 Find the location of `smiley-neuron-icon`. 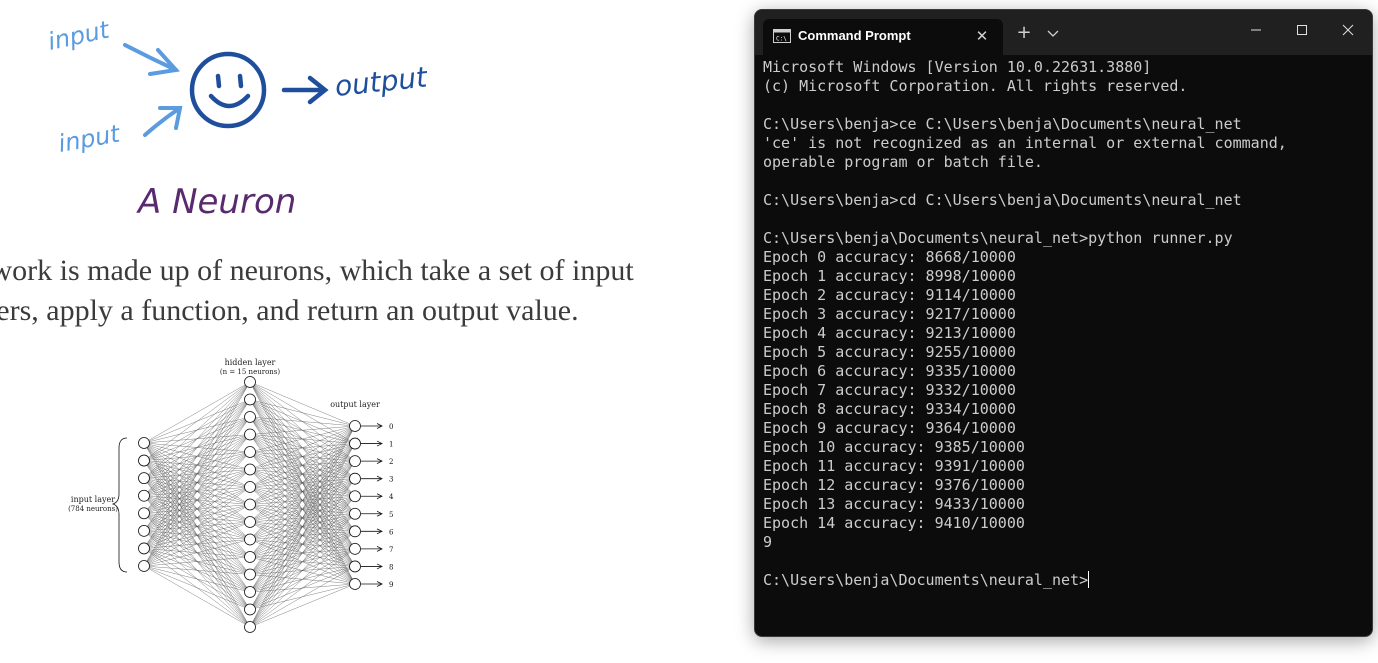

smiley-neuron-icon is located at coordinates (228, 90).